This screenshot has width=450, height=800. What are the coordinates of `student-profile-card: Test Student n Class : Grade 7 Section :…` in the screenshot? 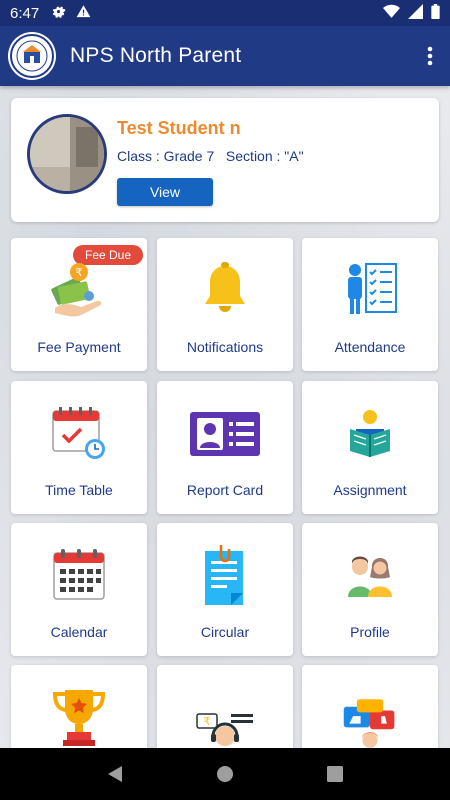 It's located at (225, 160).